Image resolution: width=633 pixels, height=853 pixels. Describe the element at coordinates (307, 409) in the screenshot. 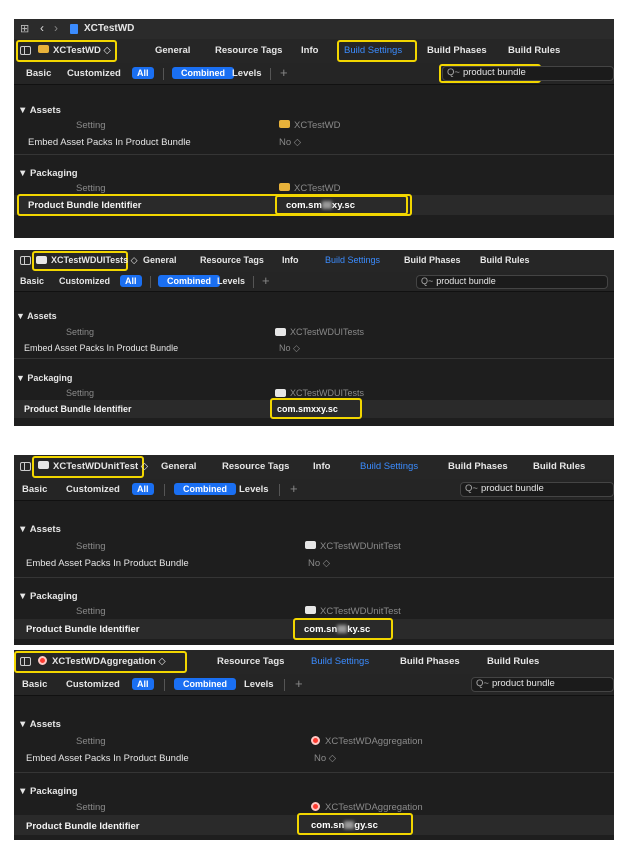

I see `product-bundle-identifier-value: com.smxxy.sc` at that location.